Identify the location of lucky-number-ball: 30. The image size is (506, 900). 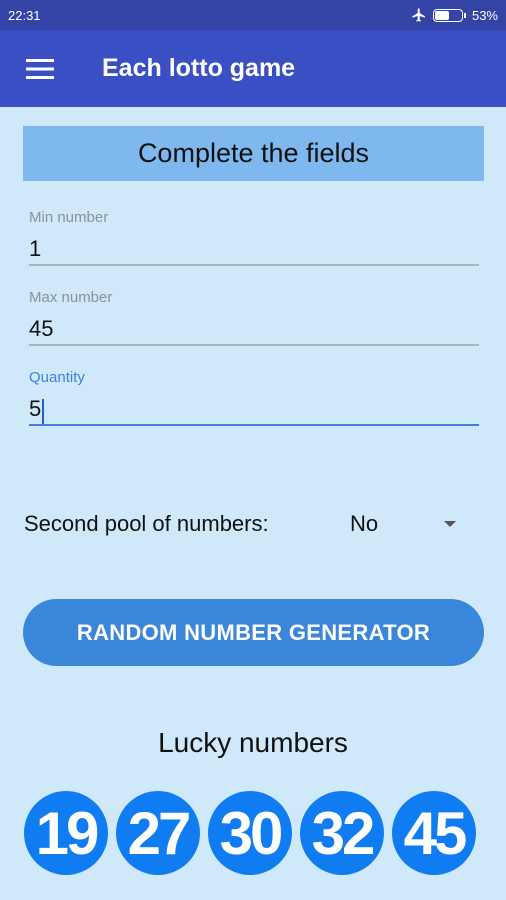
(250, 833).